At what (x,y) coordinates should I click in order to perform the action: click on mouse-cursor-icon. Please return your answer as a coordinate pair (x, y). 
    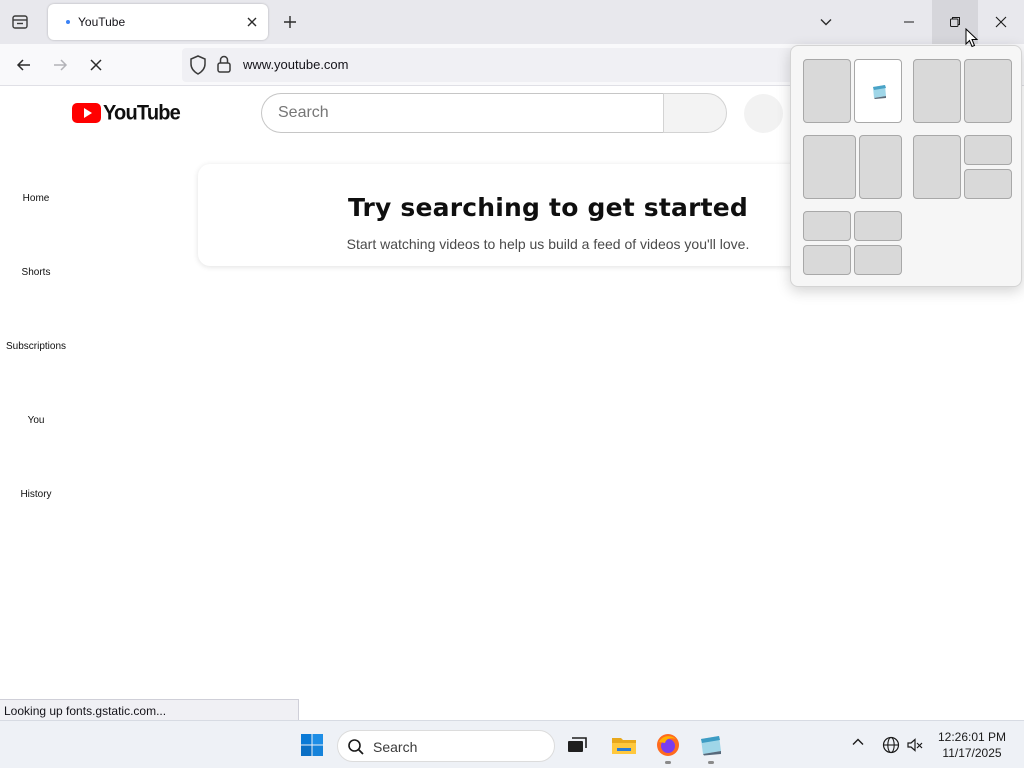
    Looking at the image, I should click on (972, 38).